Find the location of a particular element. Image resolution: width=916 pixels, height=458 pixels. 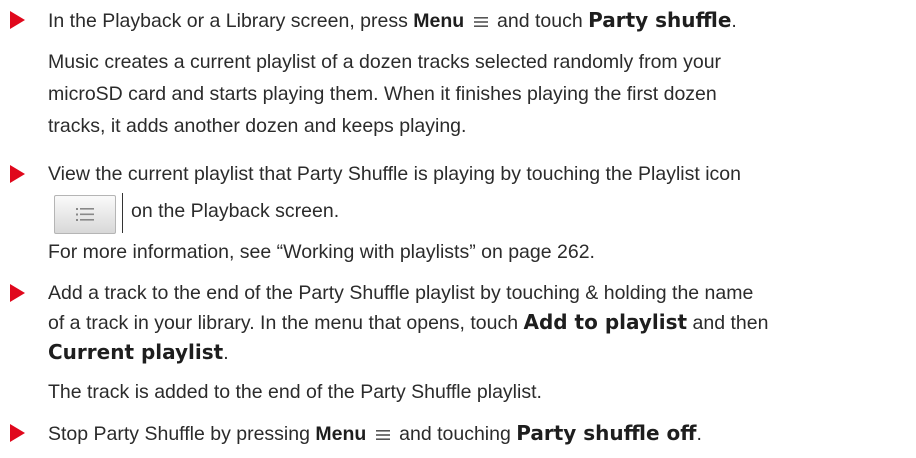

party-shuffle-off-label: Party shuffle off is located at coordinates (606, 433).